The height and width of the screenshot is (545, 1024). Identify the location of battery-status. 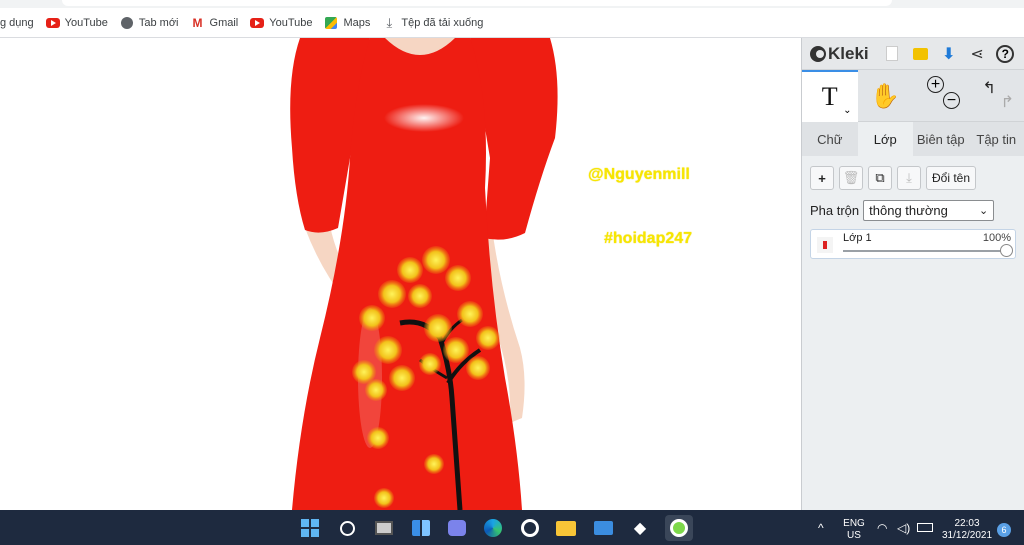
(925, 527).